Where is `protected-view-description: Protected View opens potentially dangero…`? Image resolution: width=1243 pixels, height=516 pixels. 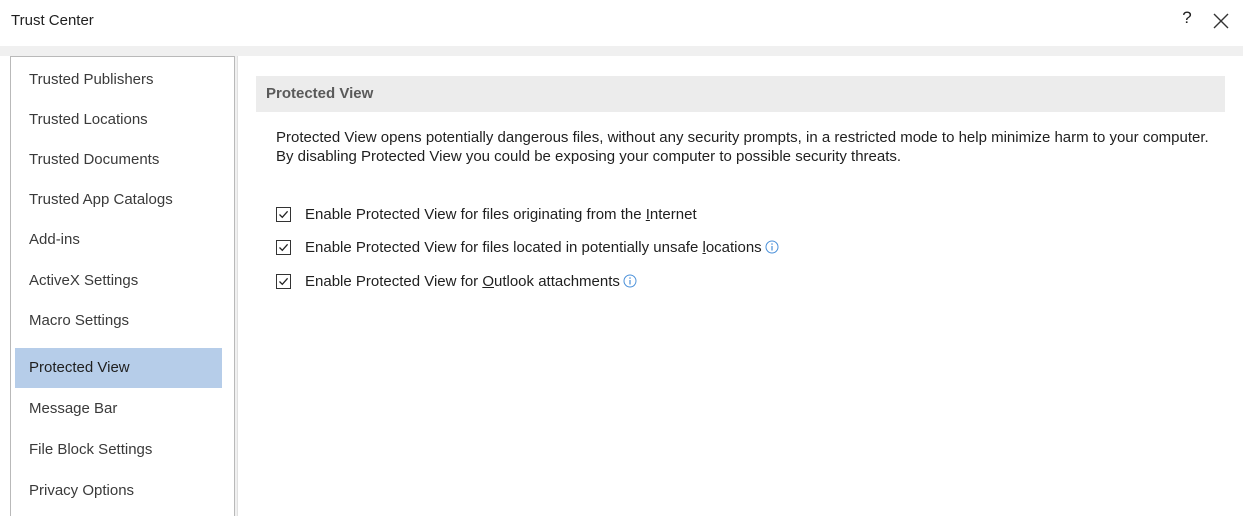
protected-view-description: Protected View opens potentially dangero… is located at coordinates (742, 147).